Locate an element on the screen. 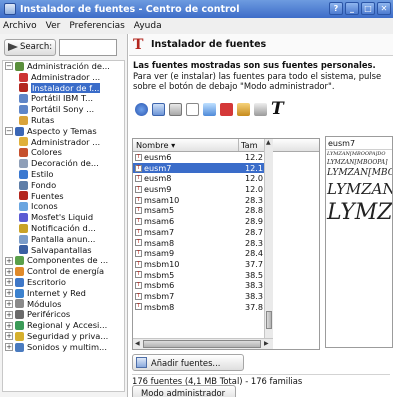  menu-ver: Ver is located at coordinates (53, 26).